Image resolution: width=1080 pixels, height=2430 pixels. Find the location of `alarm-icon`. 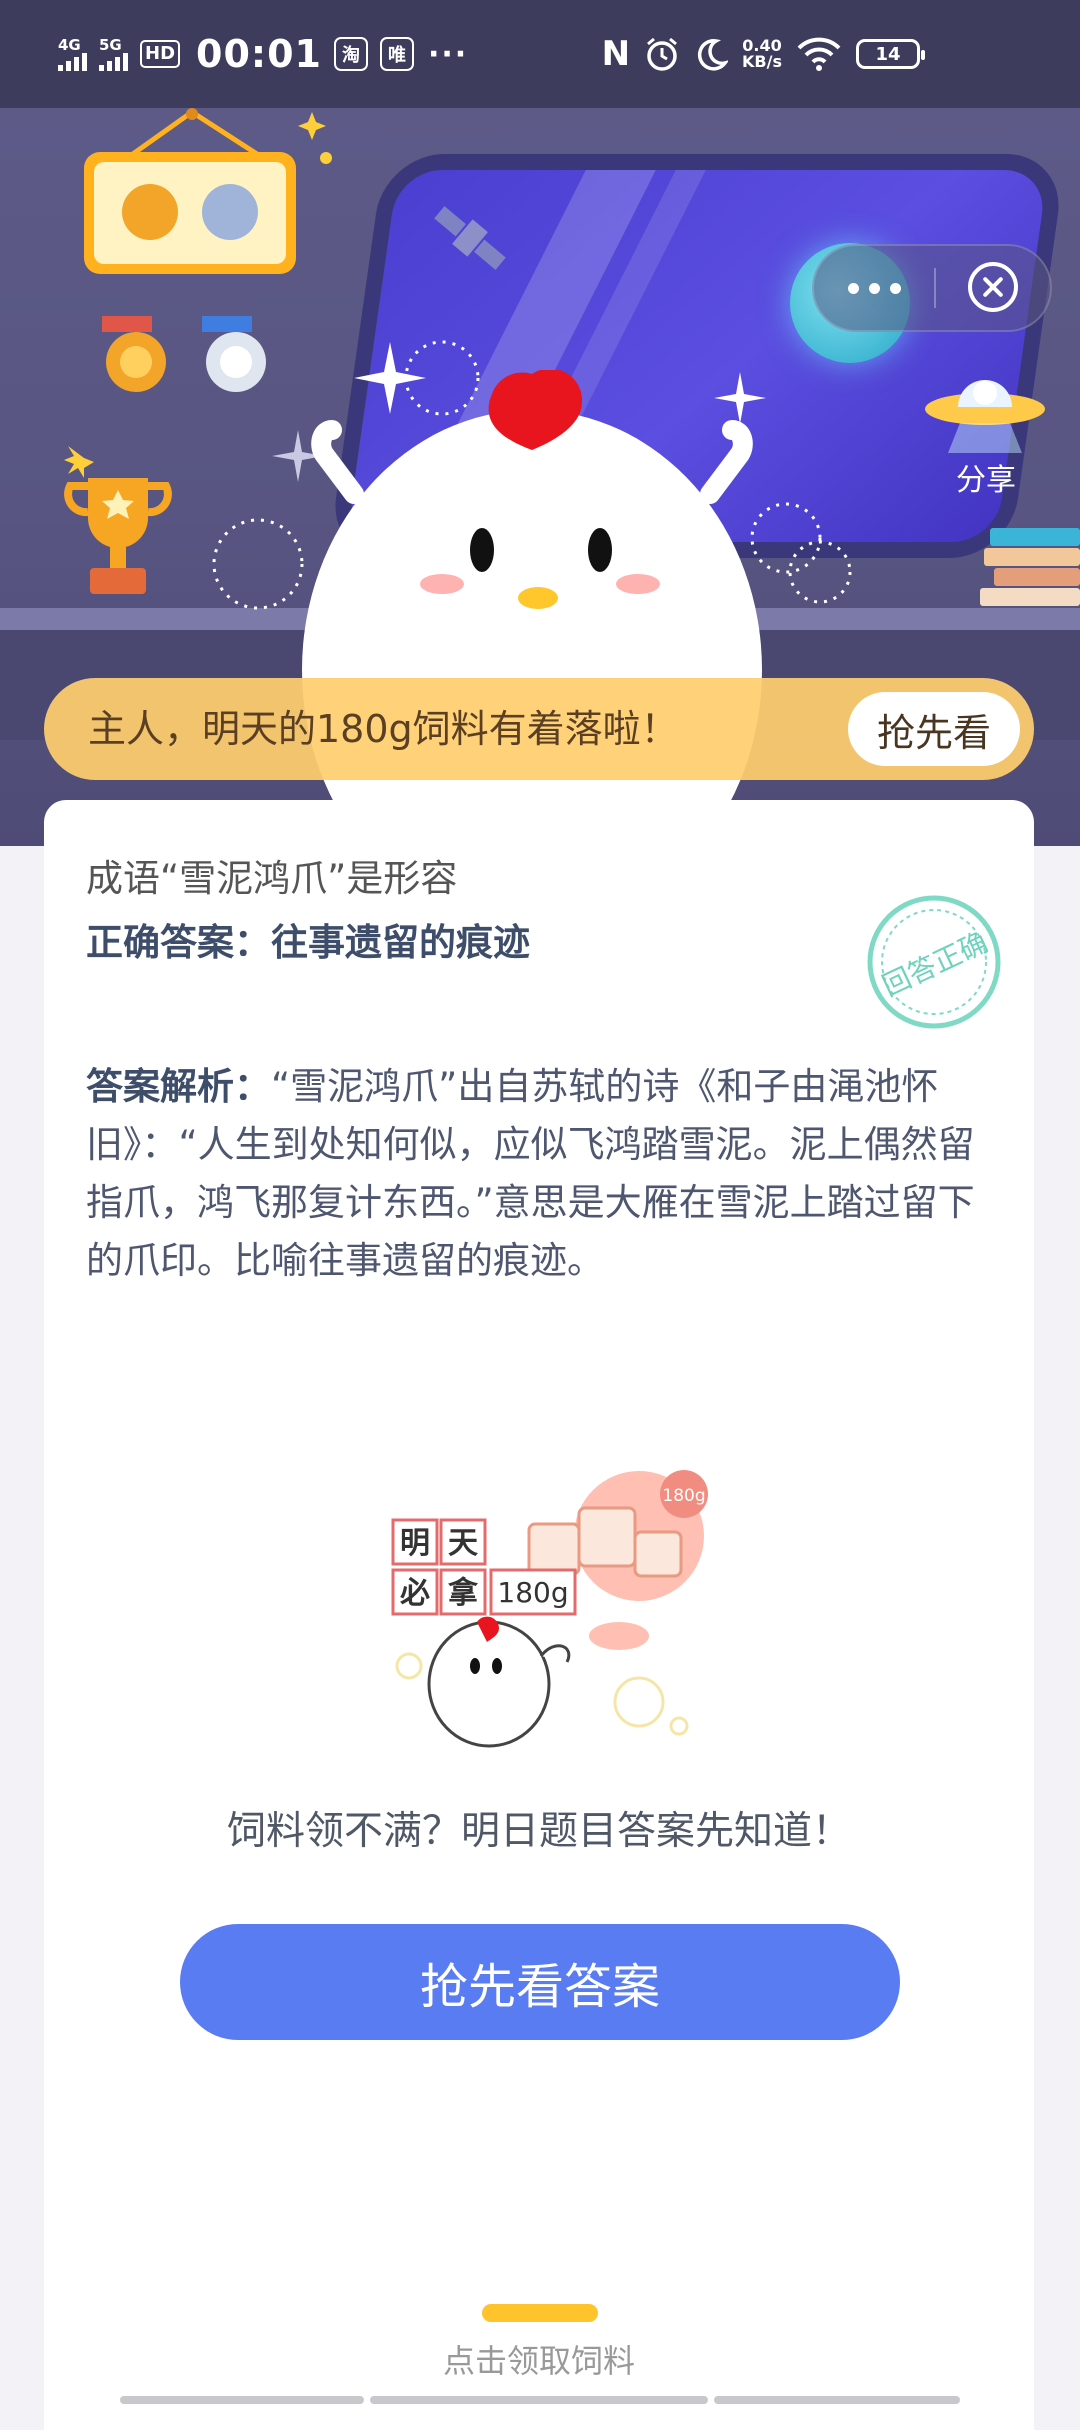

alarm-icon is located at coordinates (662, 54).